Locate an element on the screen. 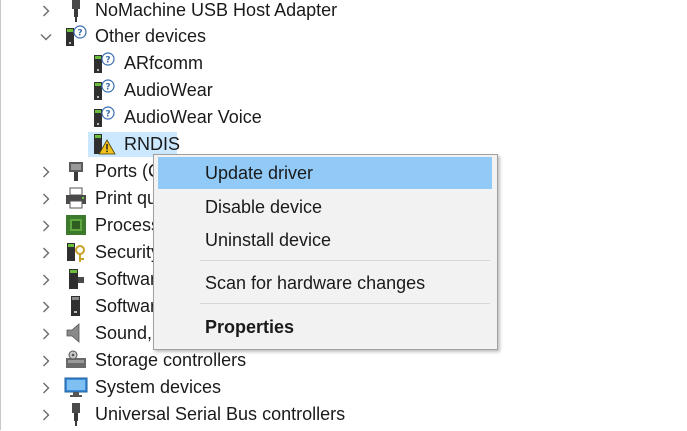 The width and height of the screenshot is (687, 431). tree-item-usb-controllers: Universal Serial Bus controllers is located at coordinates (343, 414).